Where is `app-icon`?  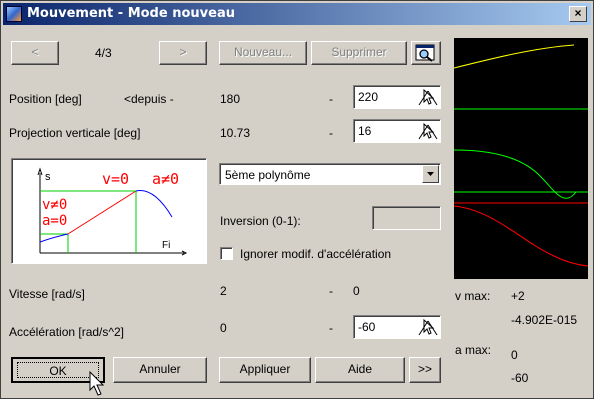
app-icon is located at coordinates (14, 14).